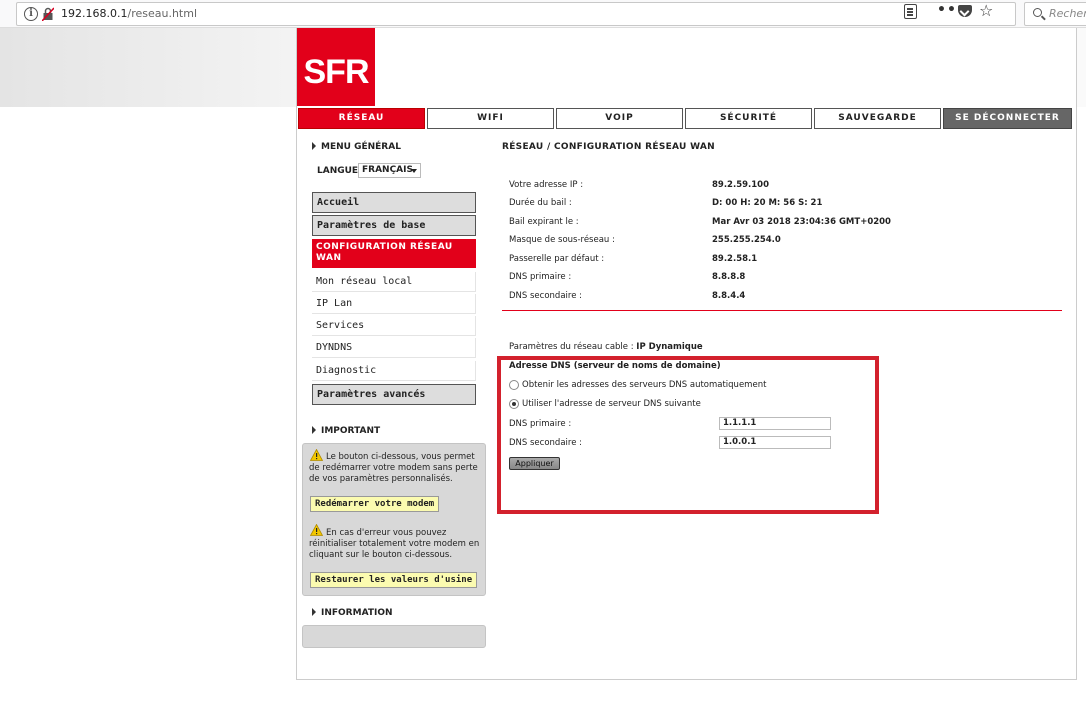 The height and width of the screenshot is (708, 1086). Describe the element at coordinates (394, 326) in the screenshot. I see `sidebar-item-services: Services` at that location.